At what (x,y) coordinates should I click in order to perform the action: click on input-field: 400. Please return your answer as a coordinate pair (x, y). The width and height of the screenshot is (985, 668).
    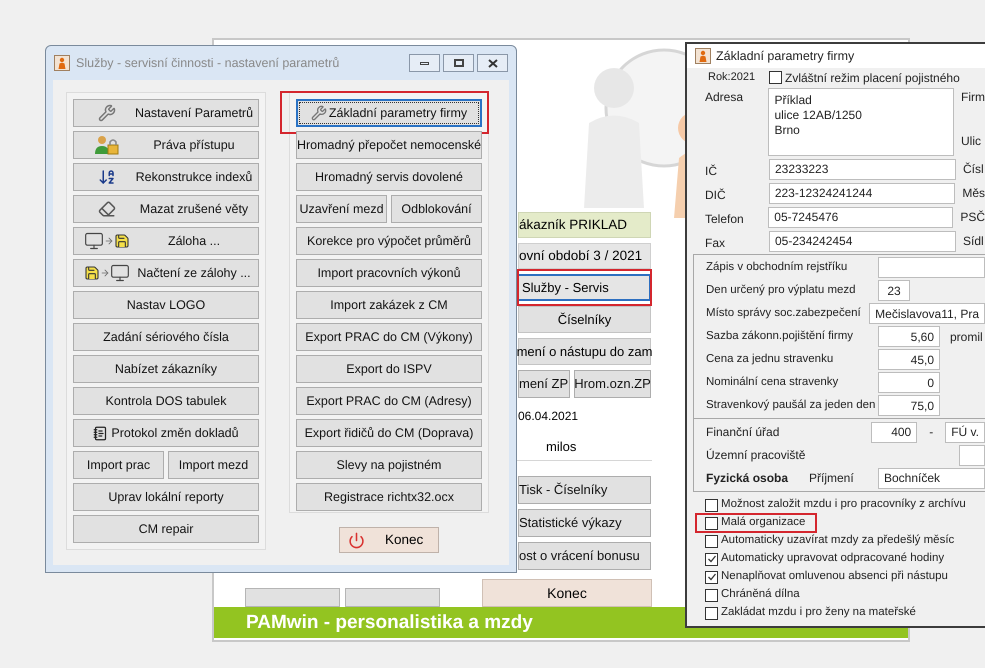
    Looking at the image, I should click on (894, 432).